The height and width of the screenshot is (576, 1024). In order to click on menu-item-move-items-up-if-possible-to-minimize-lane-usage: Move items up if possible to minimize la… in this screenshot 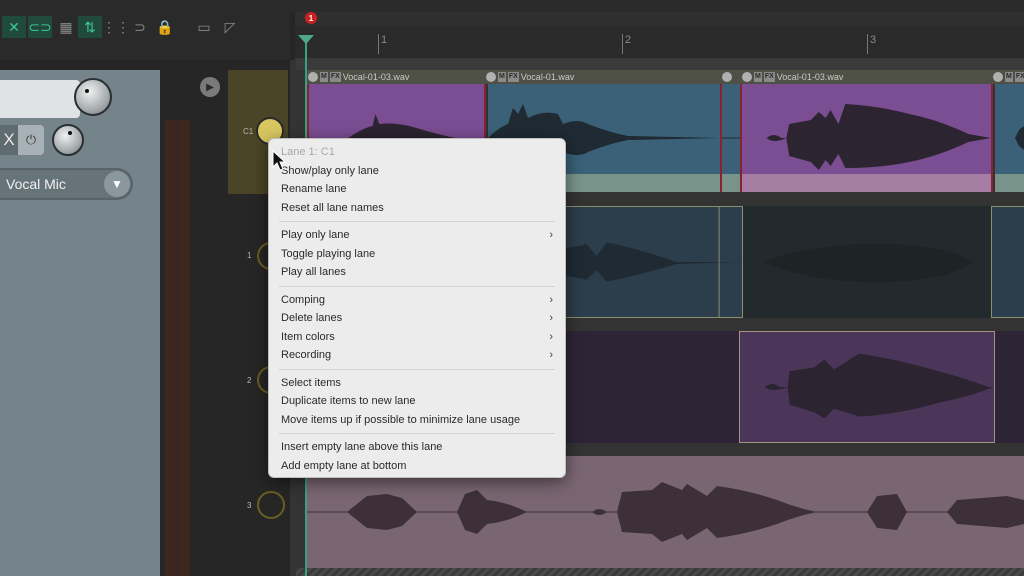, I will do `click(417, 420)`.